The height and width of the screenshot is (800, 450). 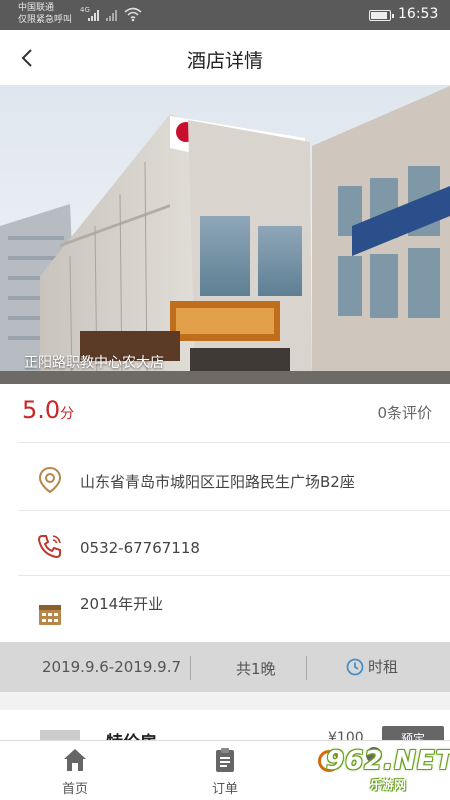 I want to click on room-thumbnail, so click(x=60, y=735).